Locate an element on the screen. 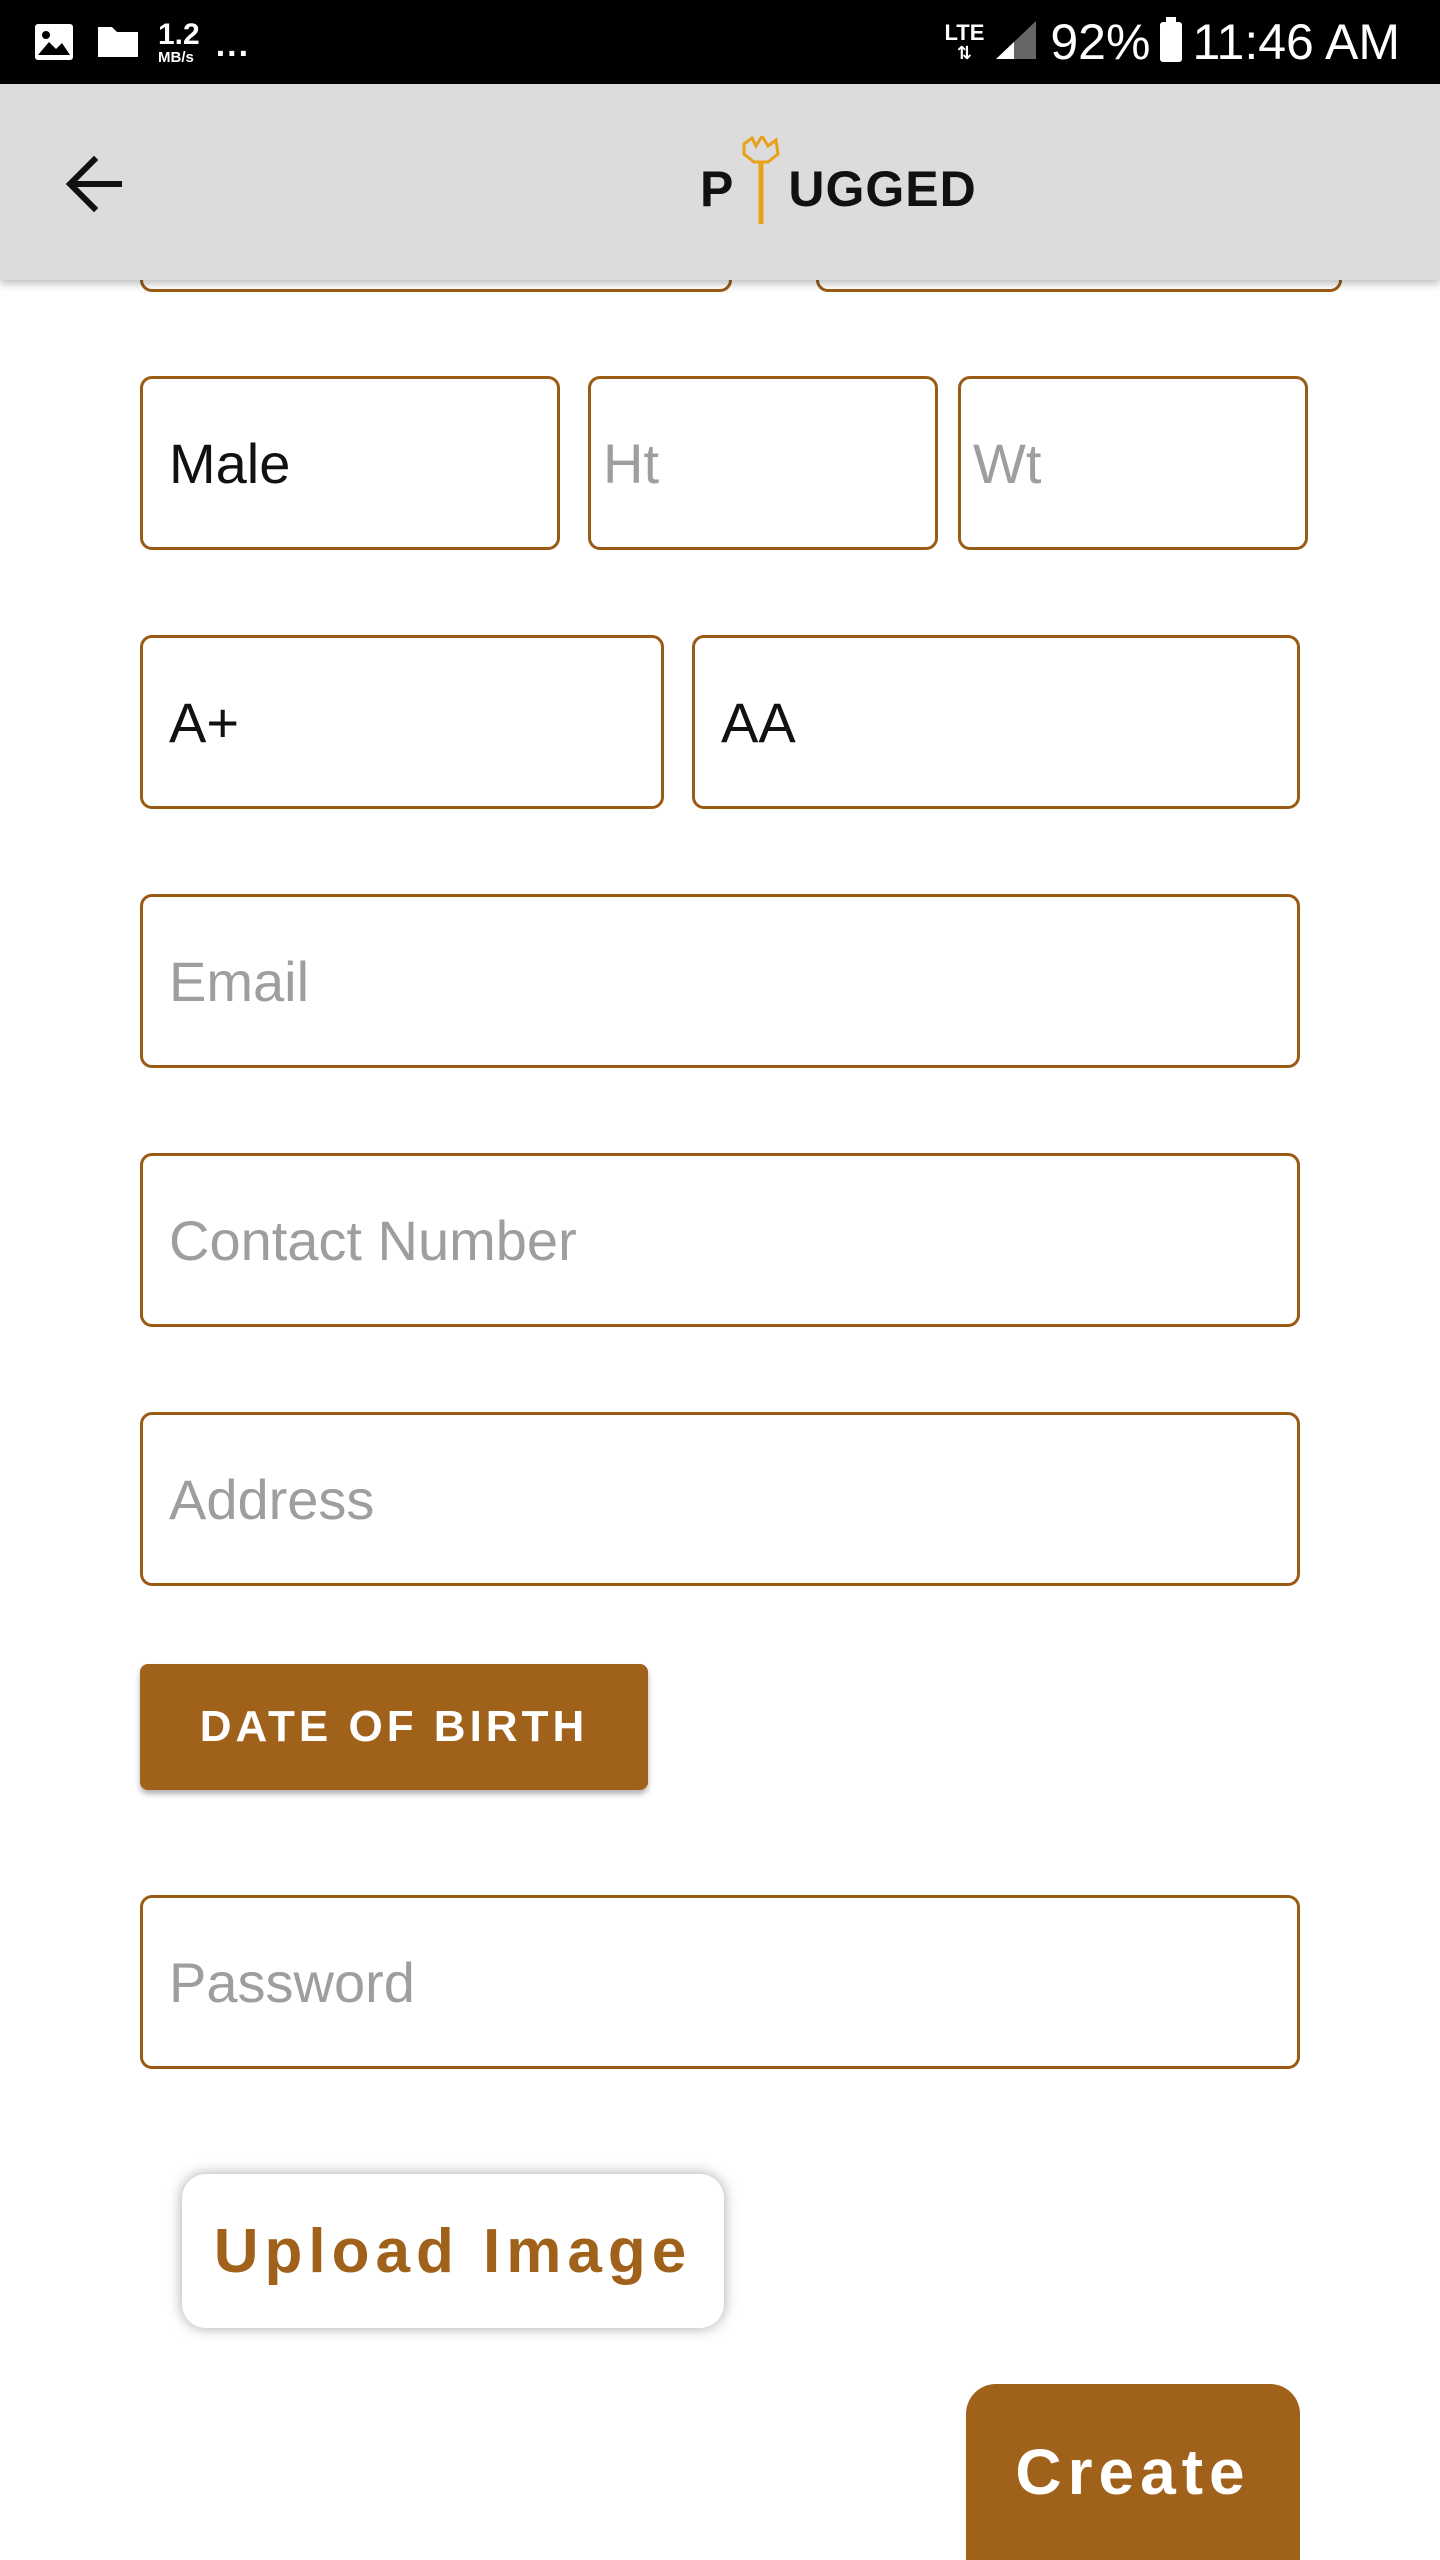 The image size is (1440, 2560). arrow-left-icon is located at coordinates (93, 184).